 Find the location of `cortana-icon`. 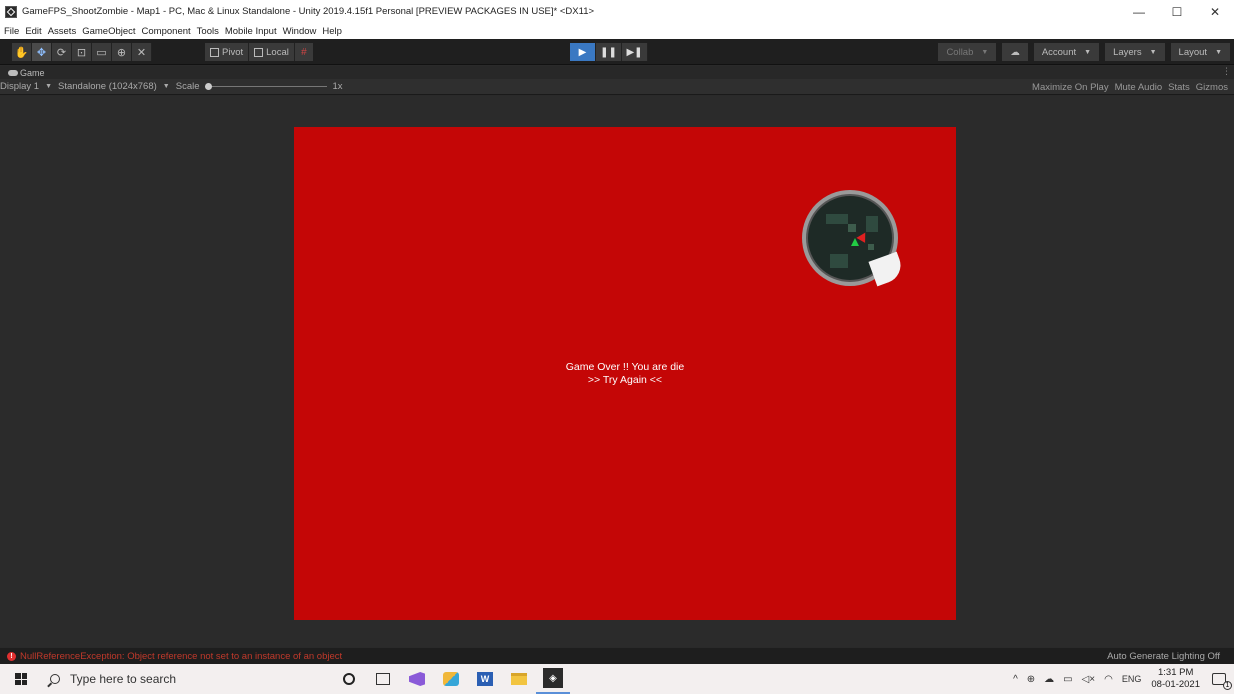

cortana-icon is located at coordinates (349, 679).